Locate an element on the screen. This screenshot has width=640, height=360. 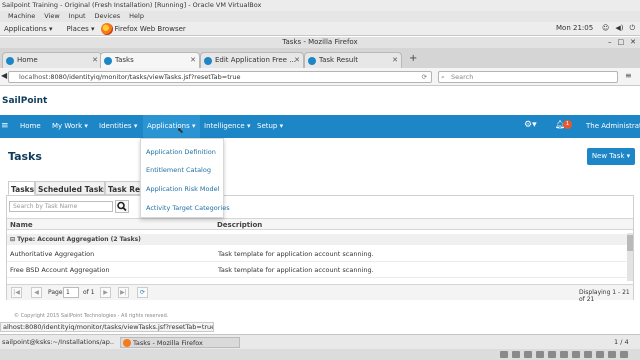
refresh-icon: ⟳ is located at coordinates (142, 292).